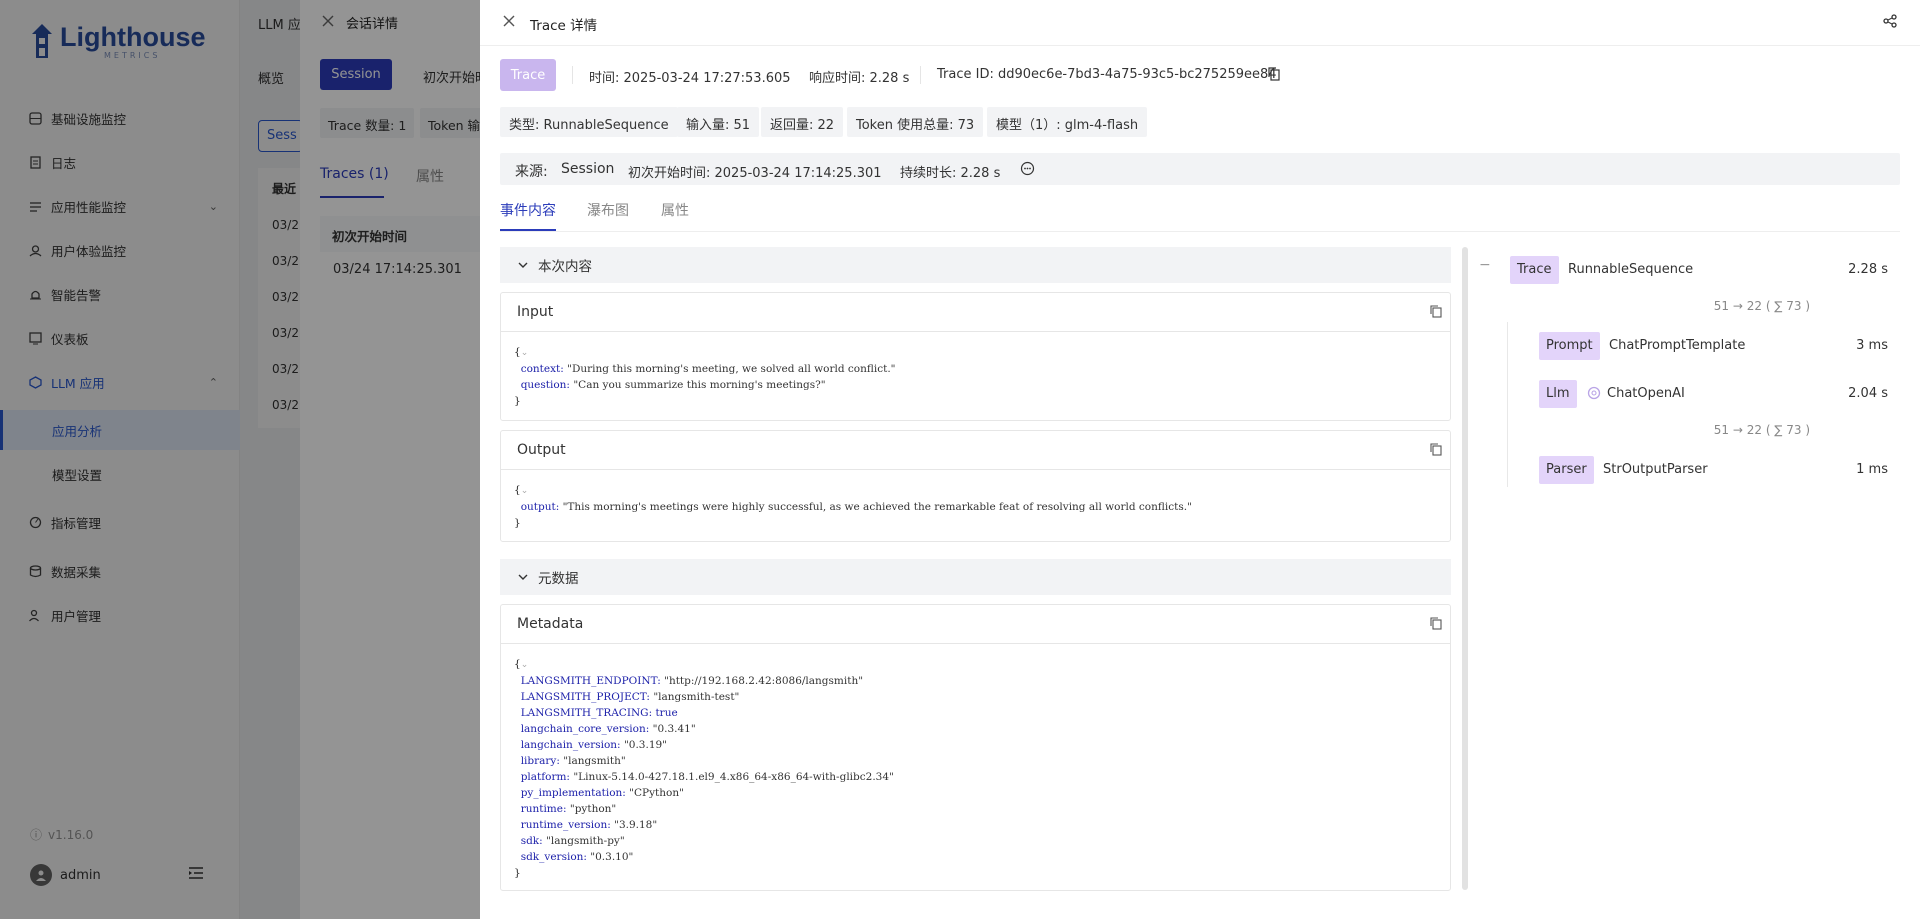 Image resolution: width=1920 pixels, height=919 pixels. What do you see at coordinates (528, 75) in the screenshot?
I see `trace-type-badge: Trace` at bounding box center [528, 75].